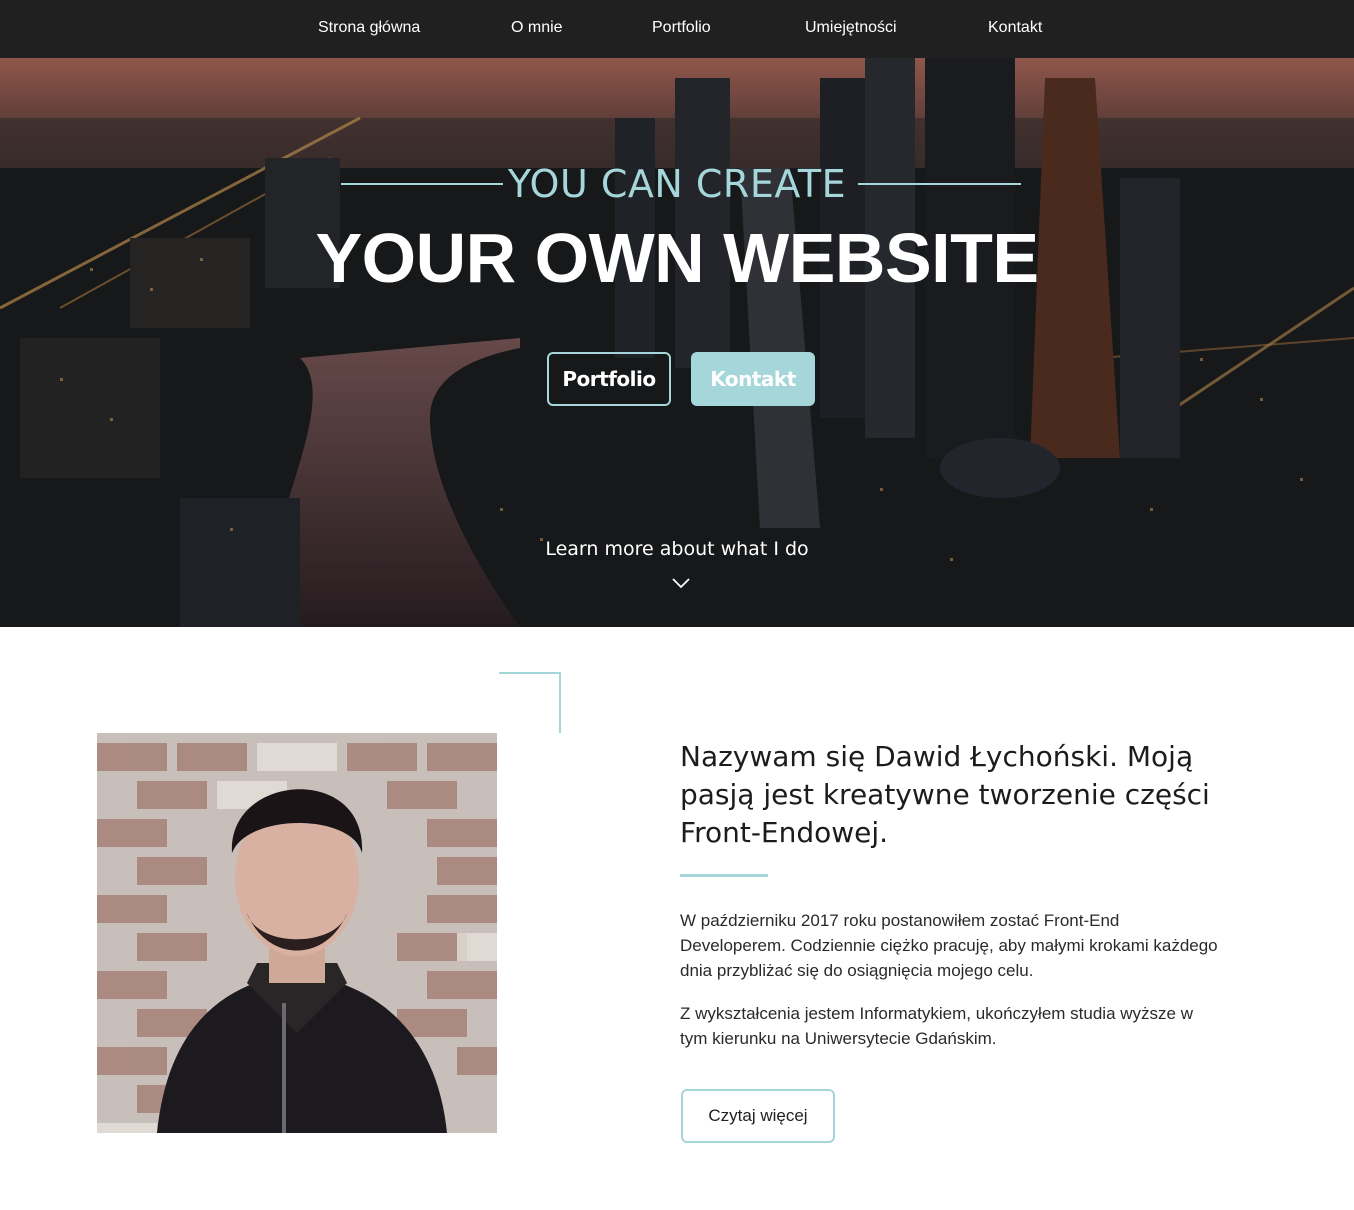 The height and width of the screenshot is (1210, 1354). What do you see at coordinates (753, 379) in the screenshot?
I see `contact-button: Kontakt` at bounding box center [753, 379].